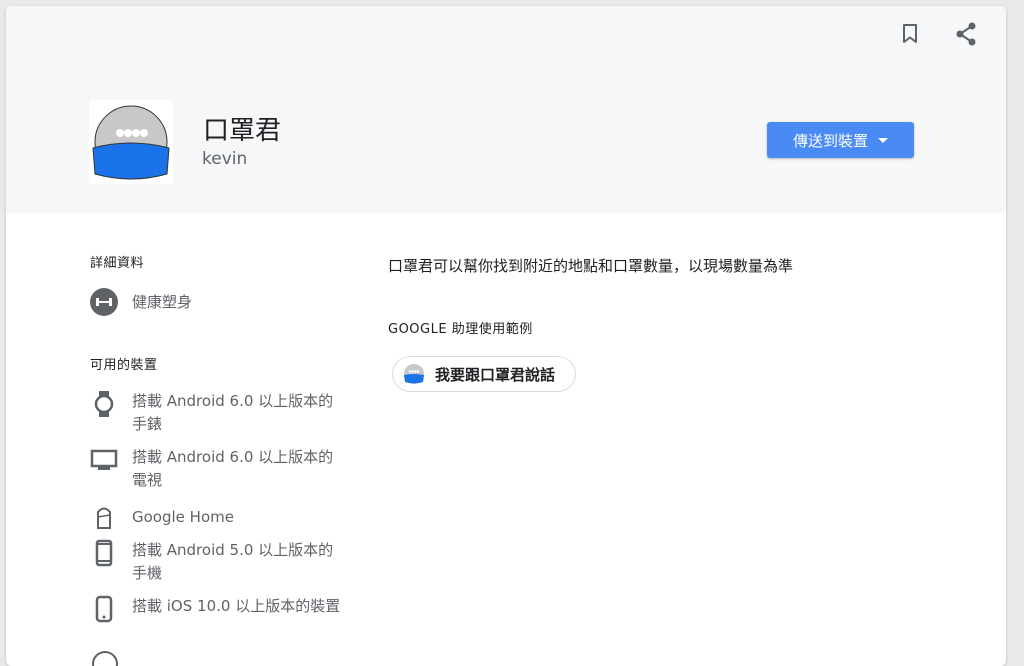  Describe the element at coordinates (104, 609) in the screenshot. I see `iphone-icon` at that location.